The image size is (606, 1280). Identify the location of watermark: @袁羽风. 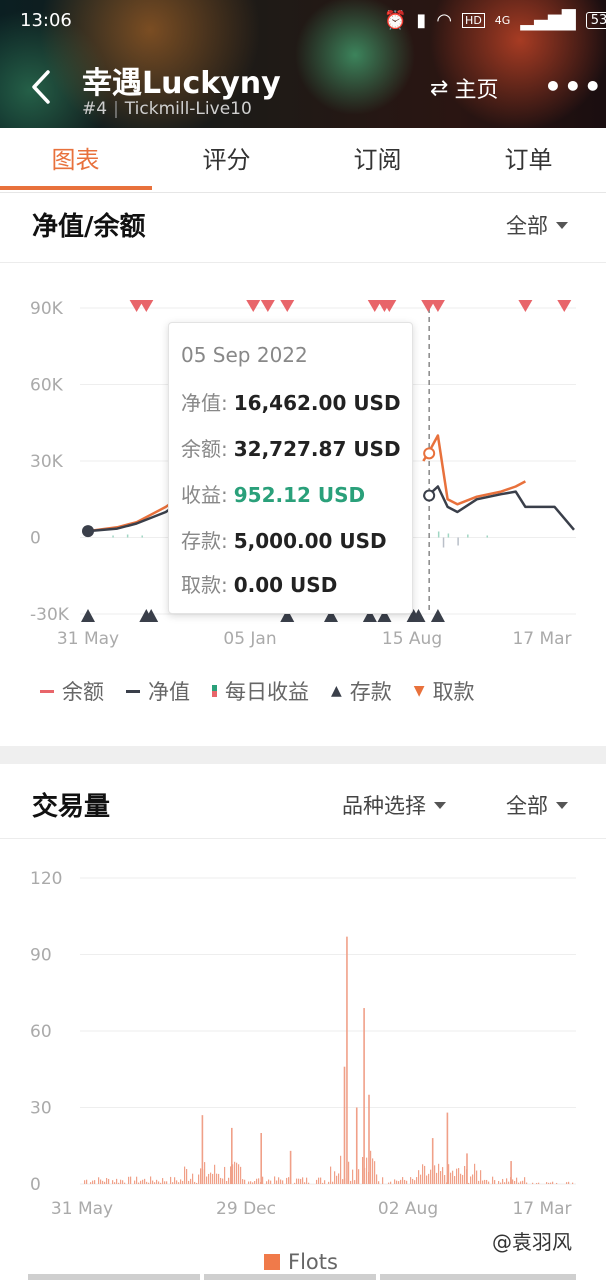
(532, 1242).